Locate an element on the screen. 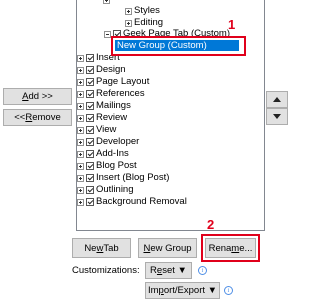 This screenshot has width=320, height=300. annotation-number-1: 1 is located at coordinates (232, 24).